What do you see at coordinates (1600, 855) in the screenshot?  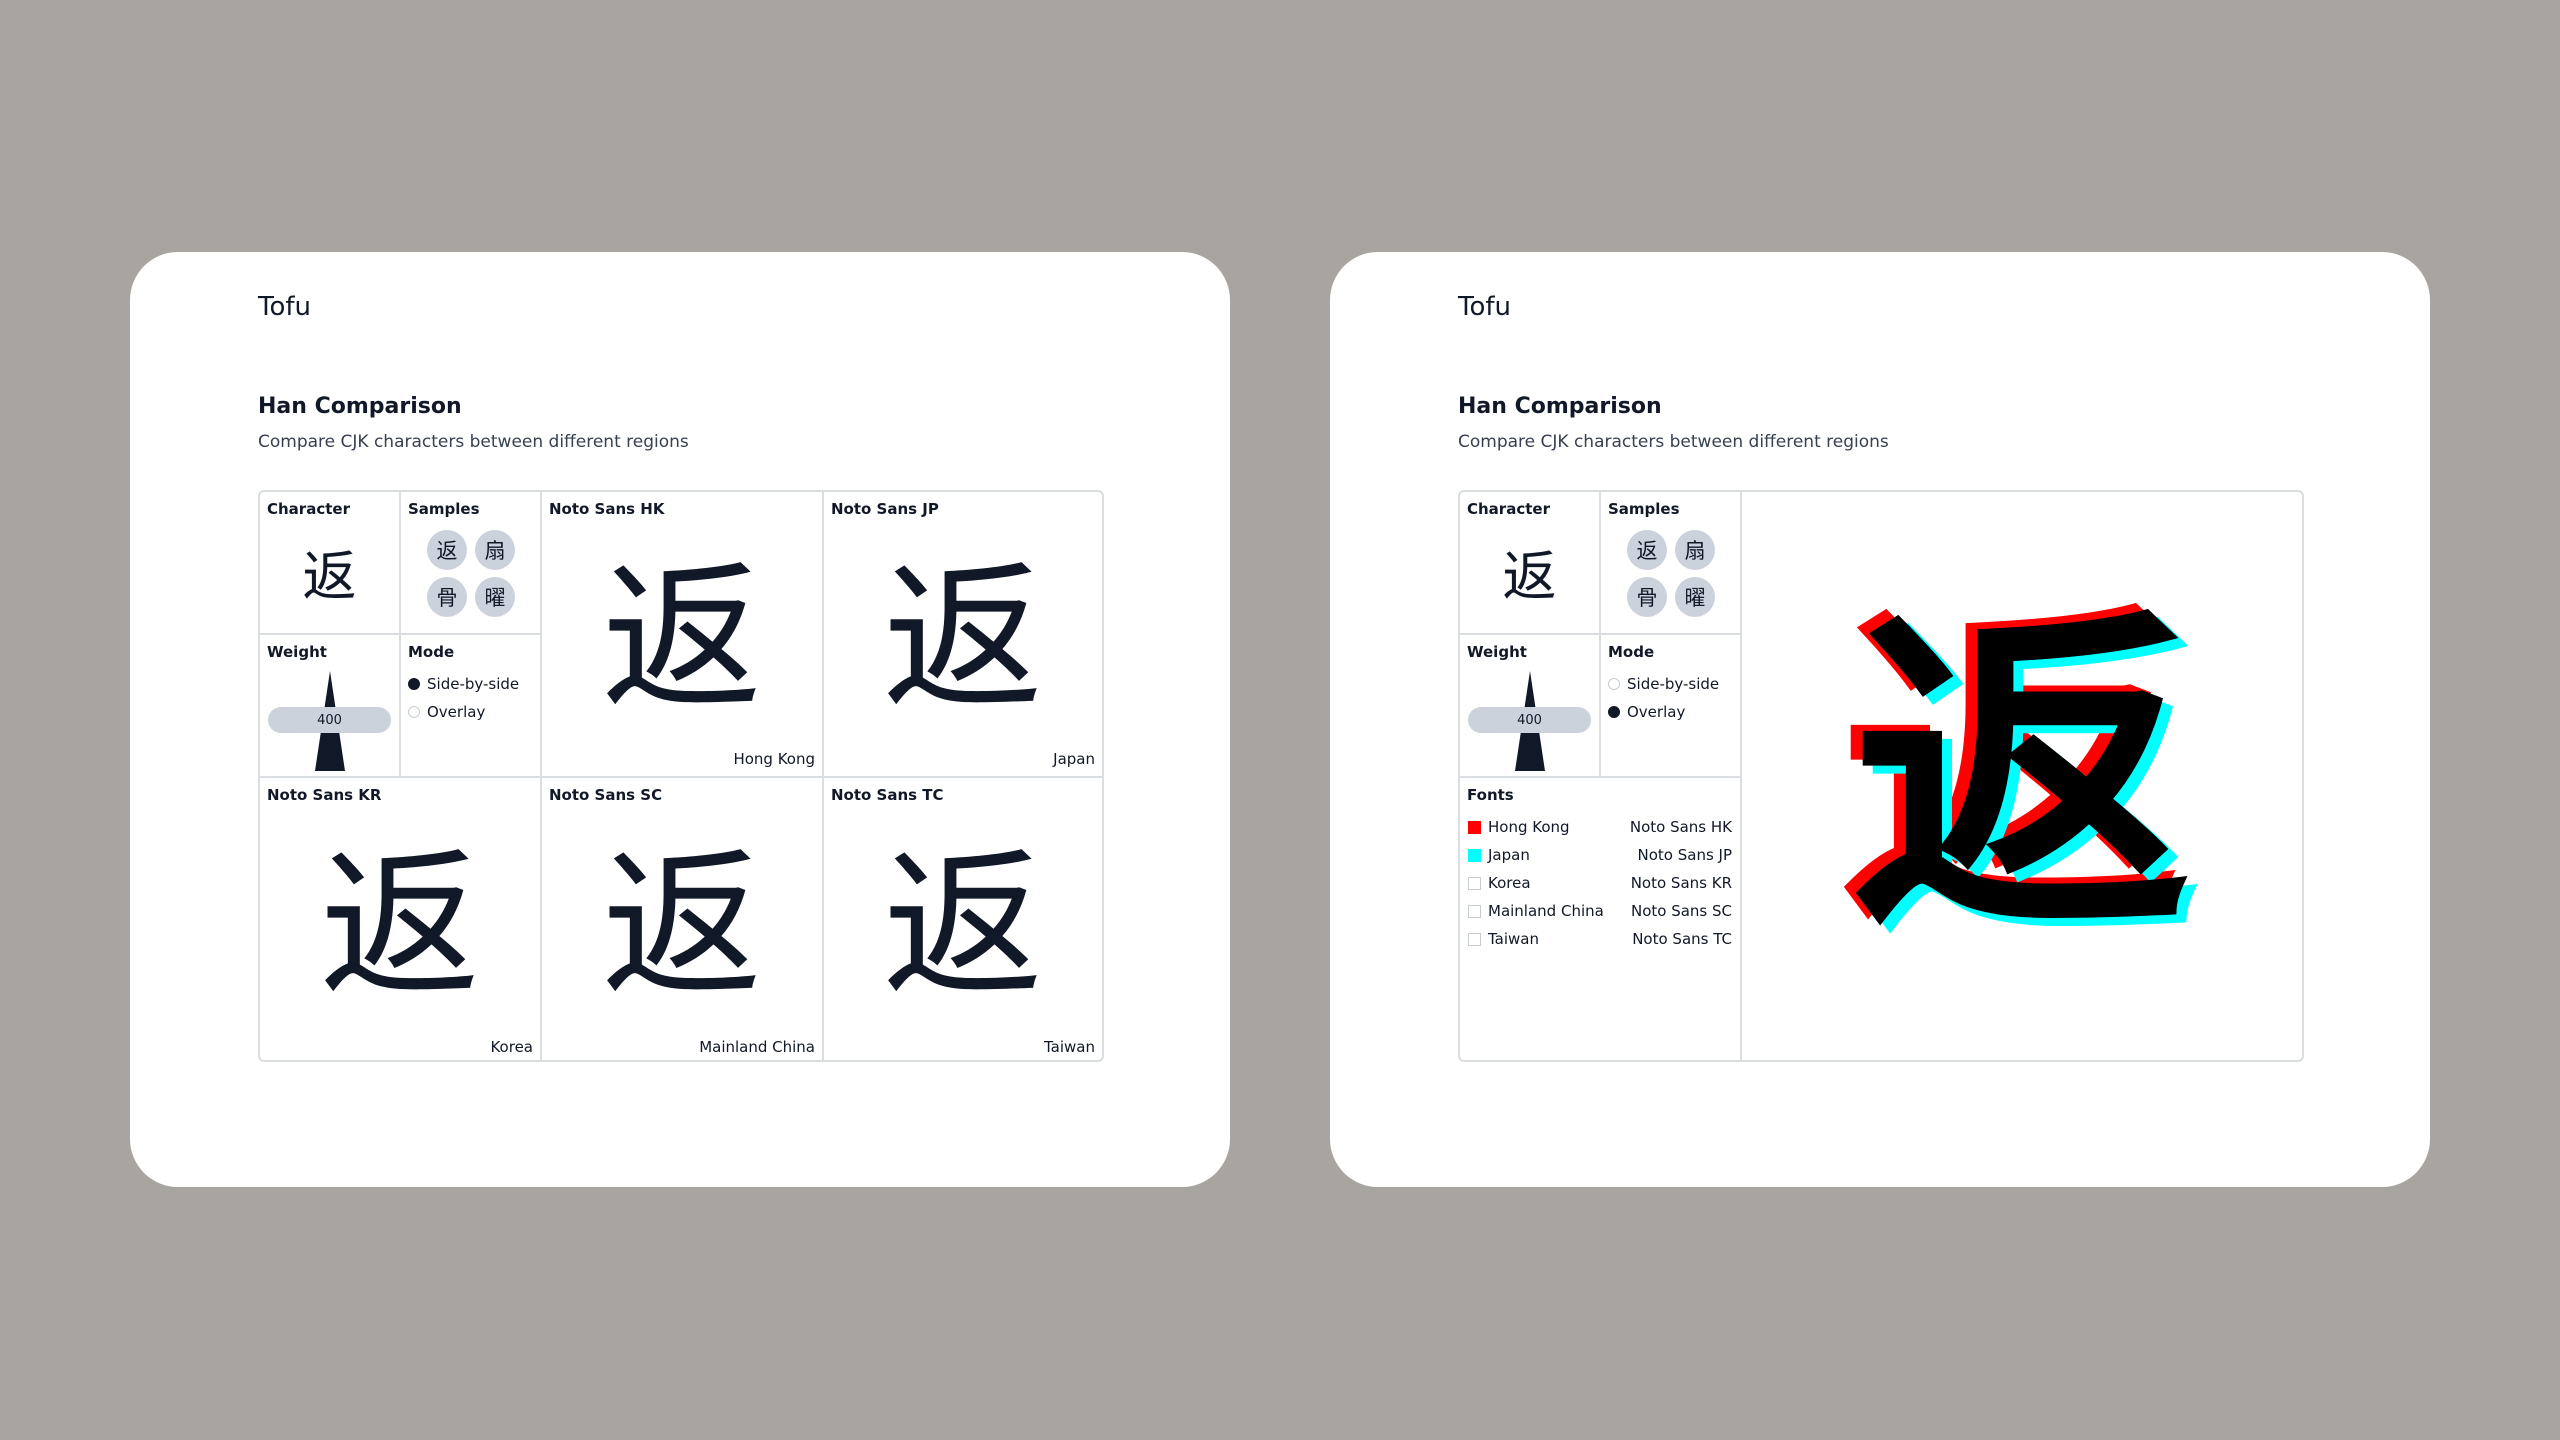 I see `font-toggle-japan: Japan Noto Sans JP` at bounding box center [1600, 855].